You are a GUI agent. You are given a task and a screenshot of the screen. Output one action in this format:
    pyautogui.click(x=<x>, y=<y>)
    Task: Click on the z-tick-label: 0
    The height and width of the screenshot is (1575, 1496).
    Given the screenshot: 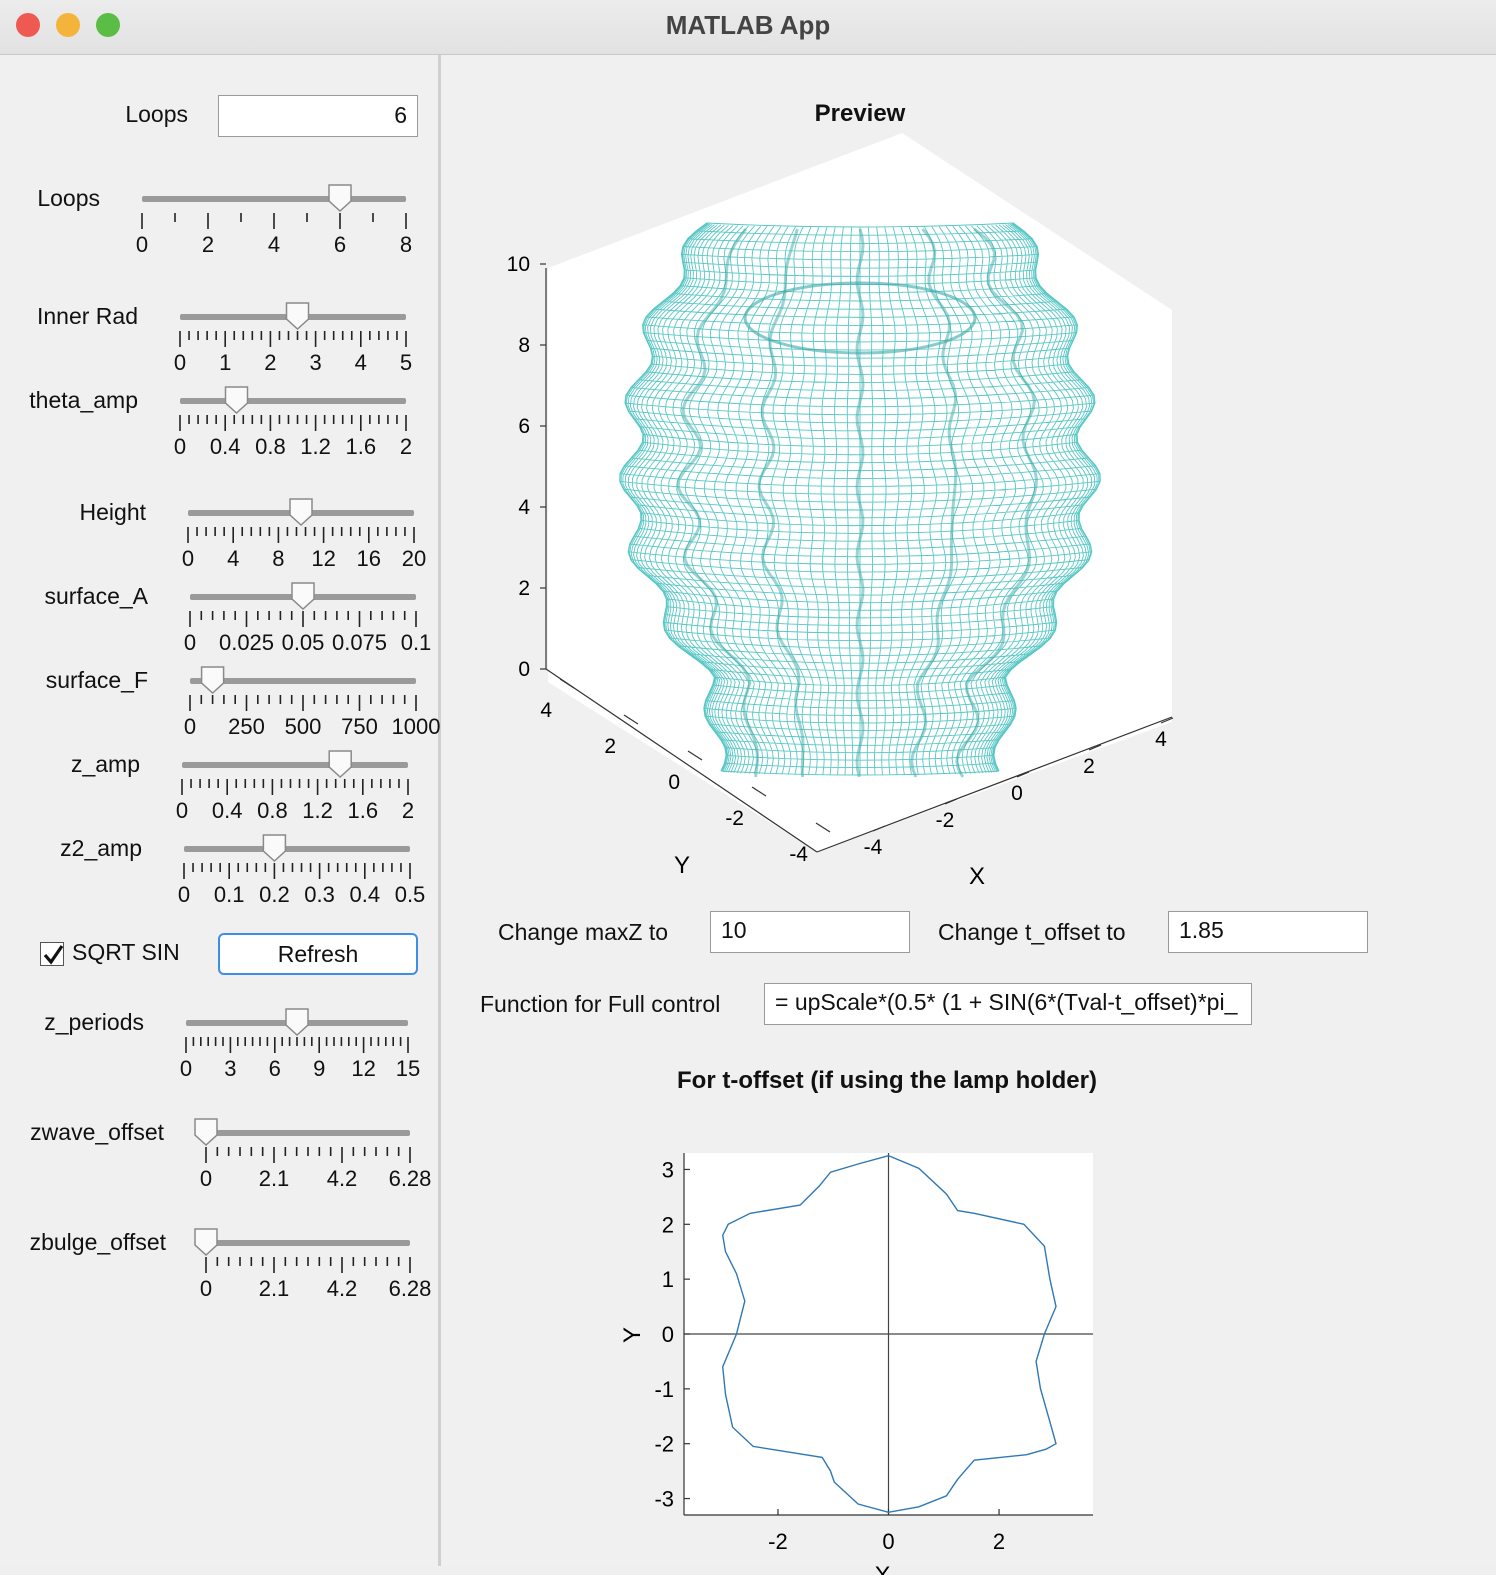 What is the action you would take?
    pyautogui.click(x=524, y=669)
    